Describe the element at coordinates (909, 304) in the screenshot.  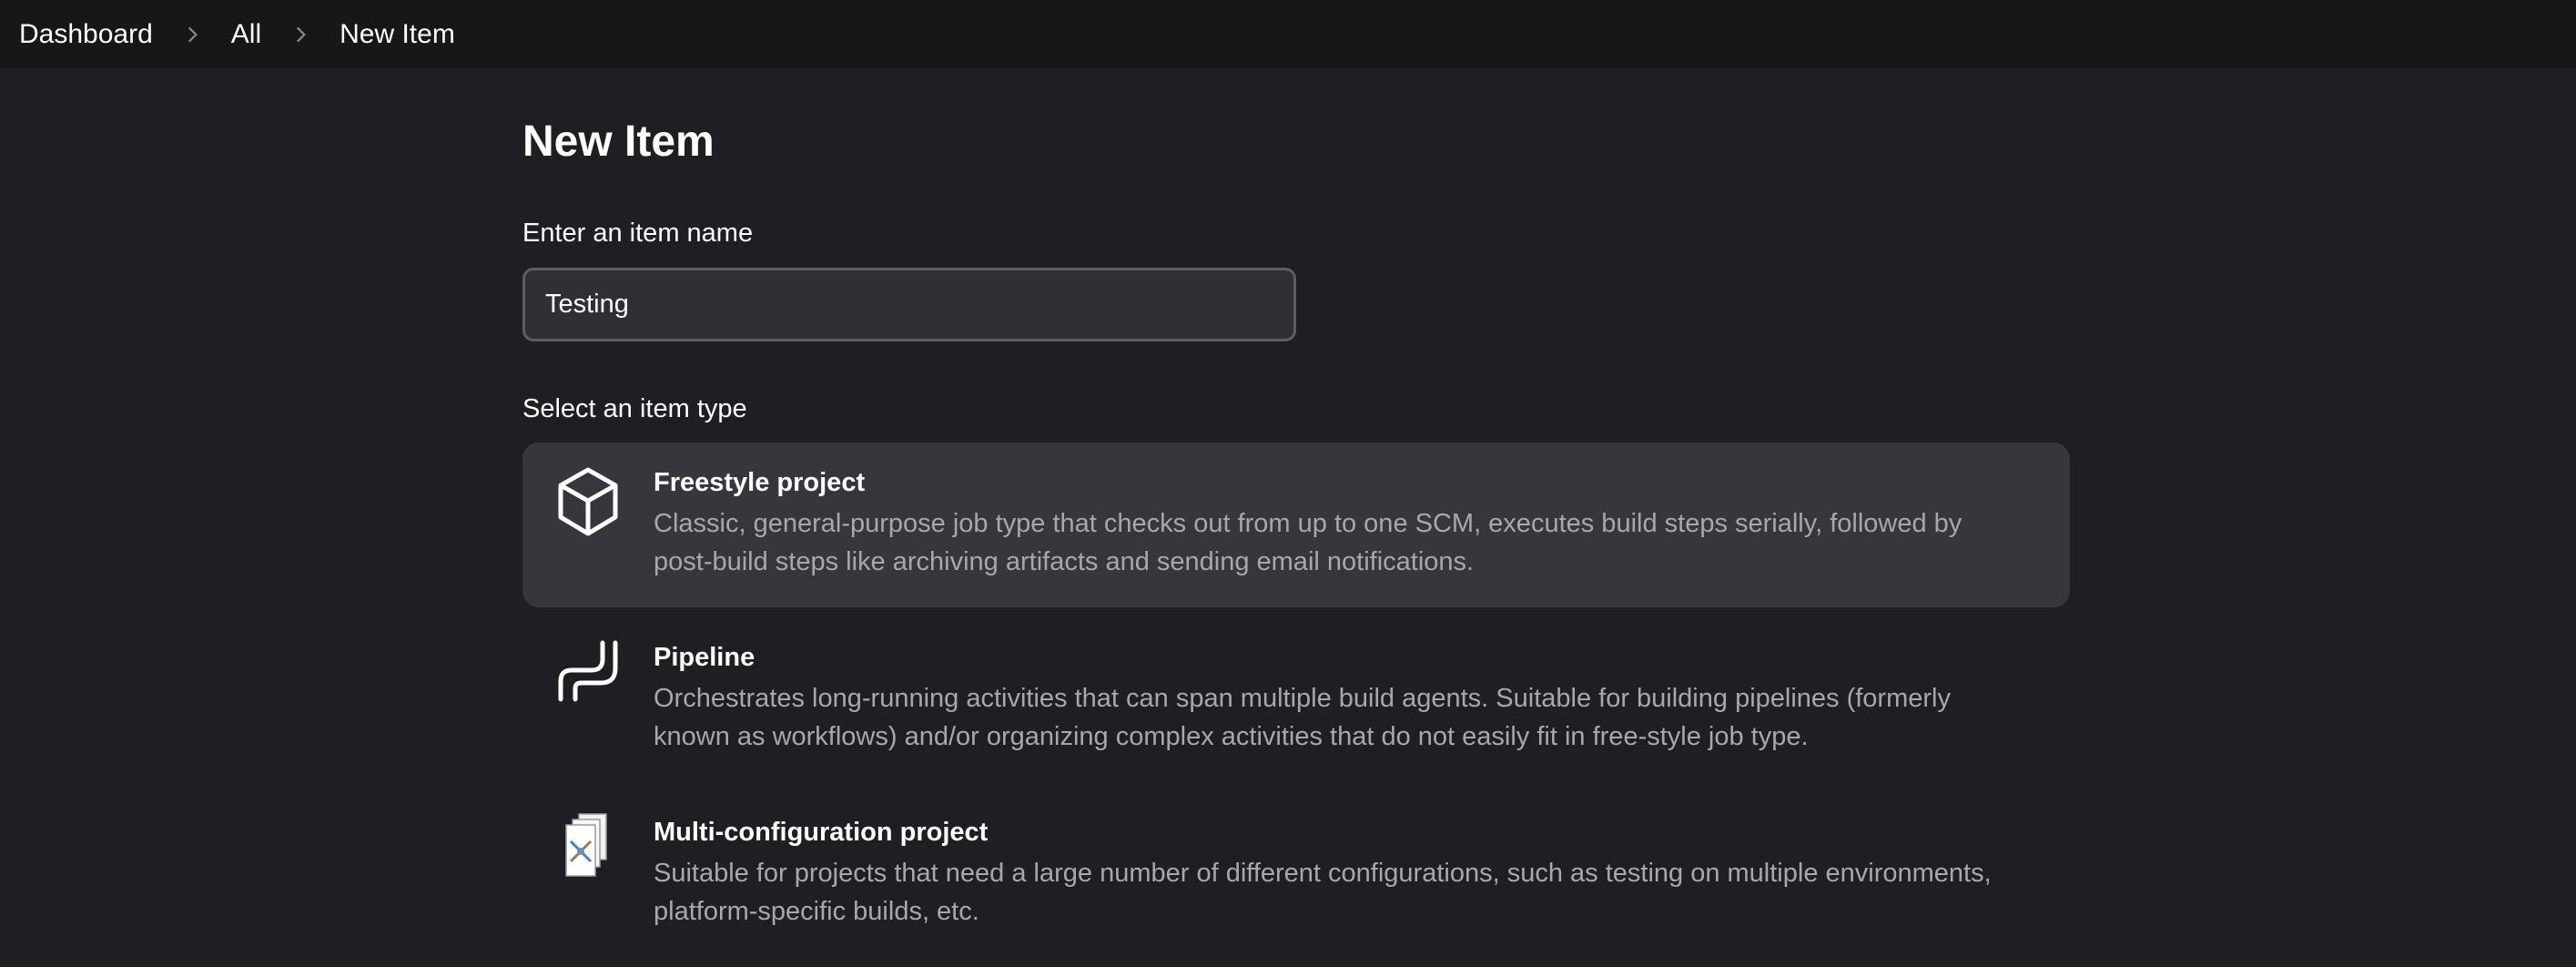
I see `item-name-input` at that location.